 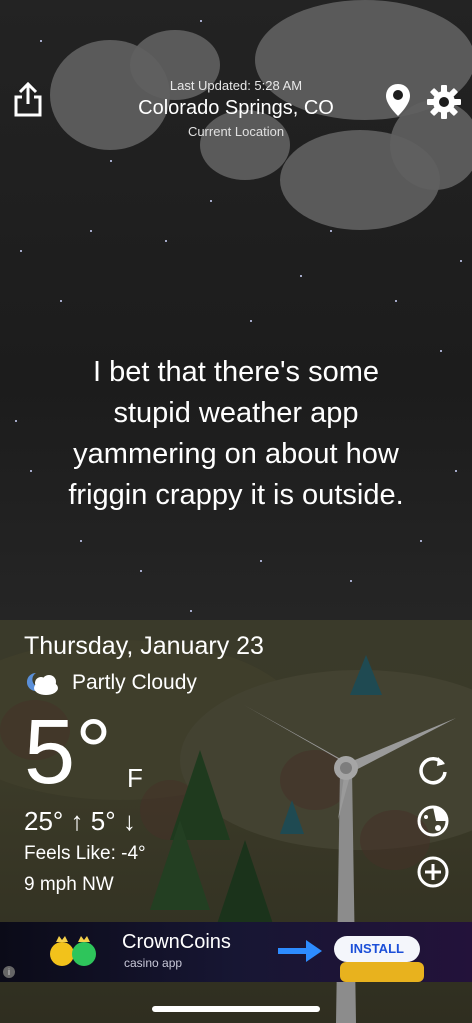 I want to click on condition-row: Partly Cloudy, so click(x=110, y=683).